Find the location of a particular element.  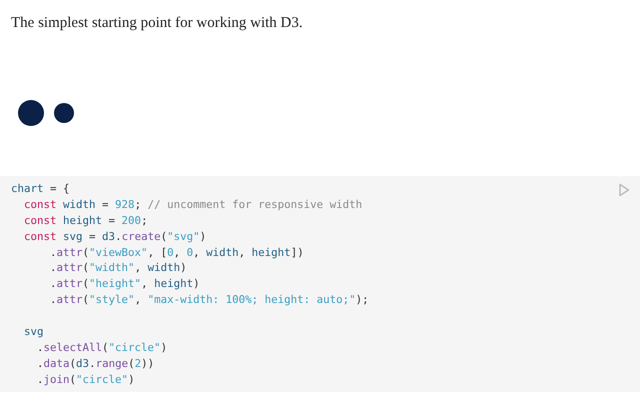

run-icon is located at coordinates (624, 190).